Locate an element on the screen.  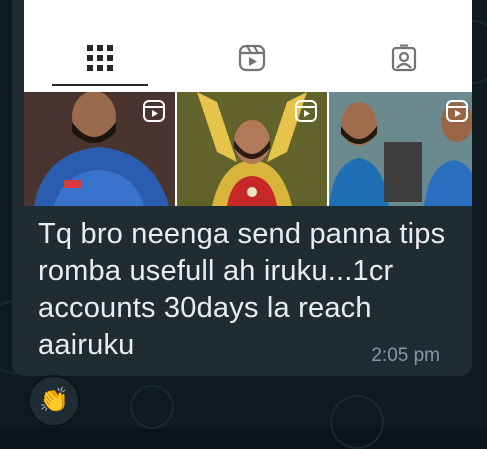
tab-reels is located at coordinates (252, 58).